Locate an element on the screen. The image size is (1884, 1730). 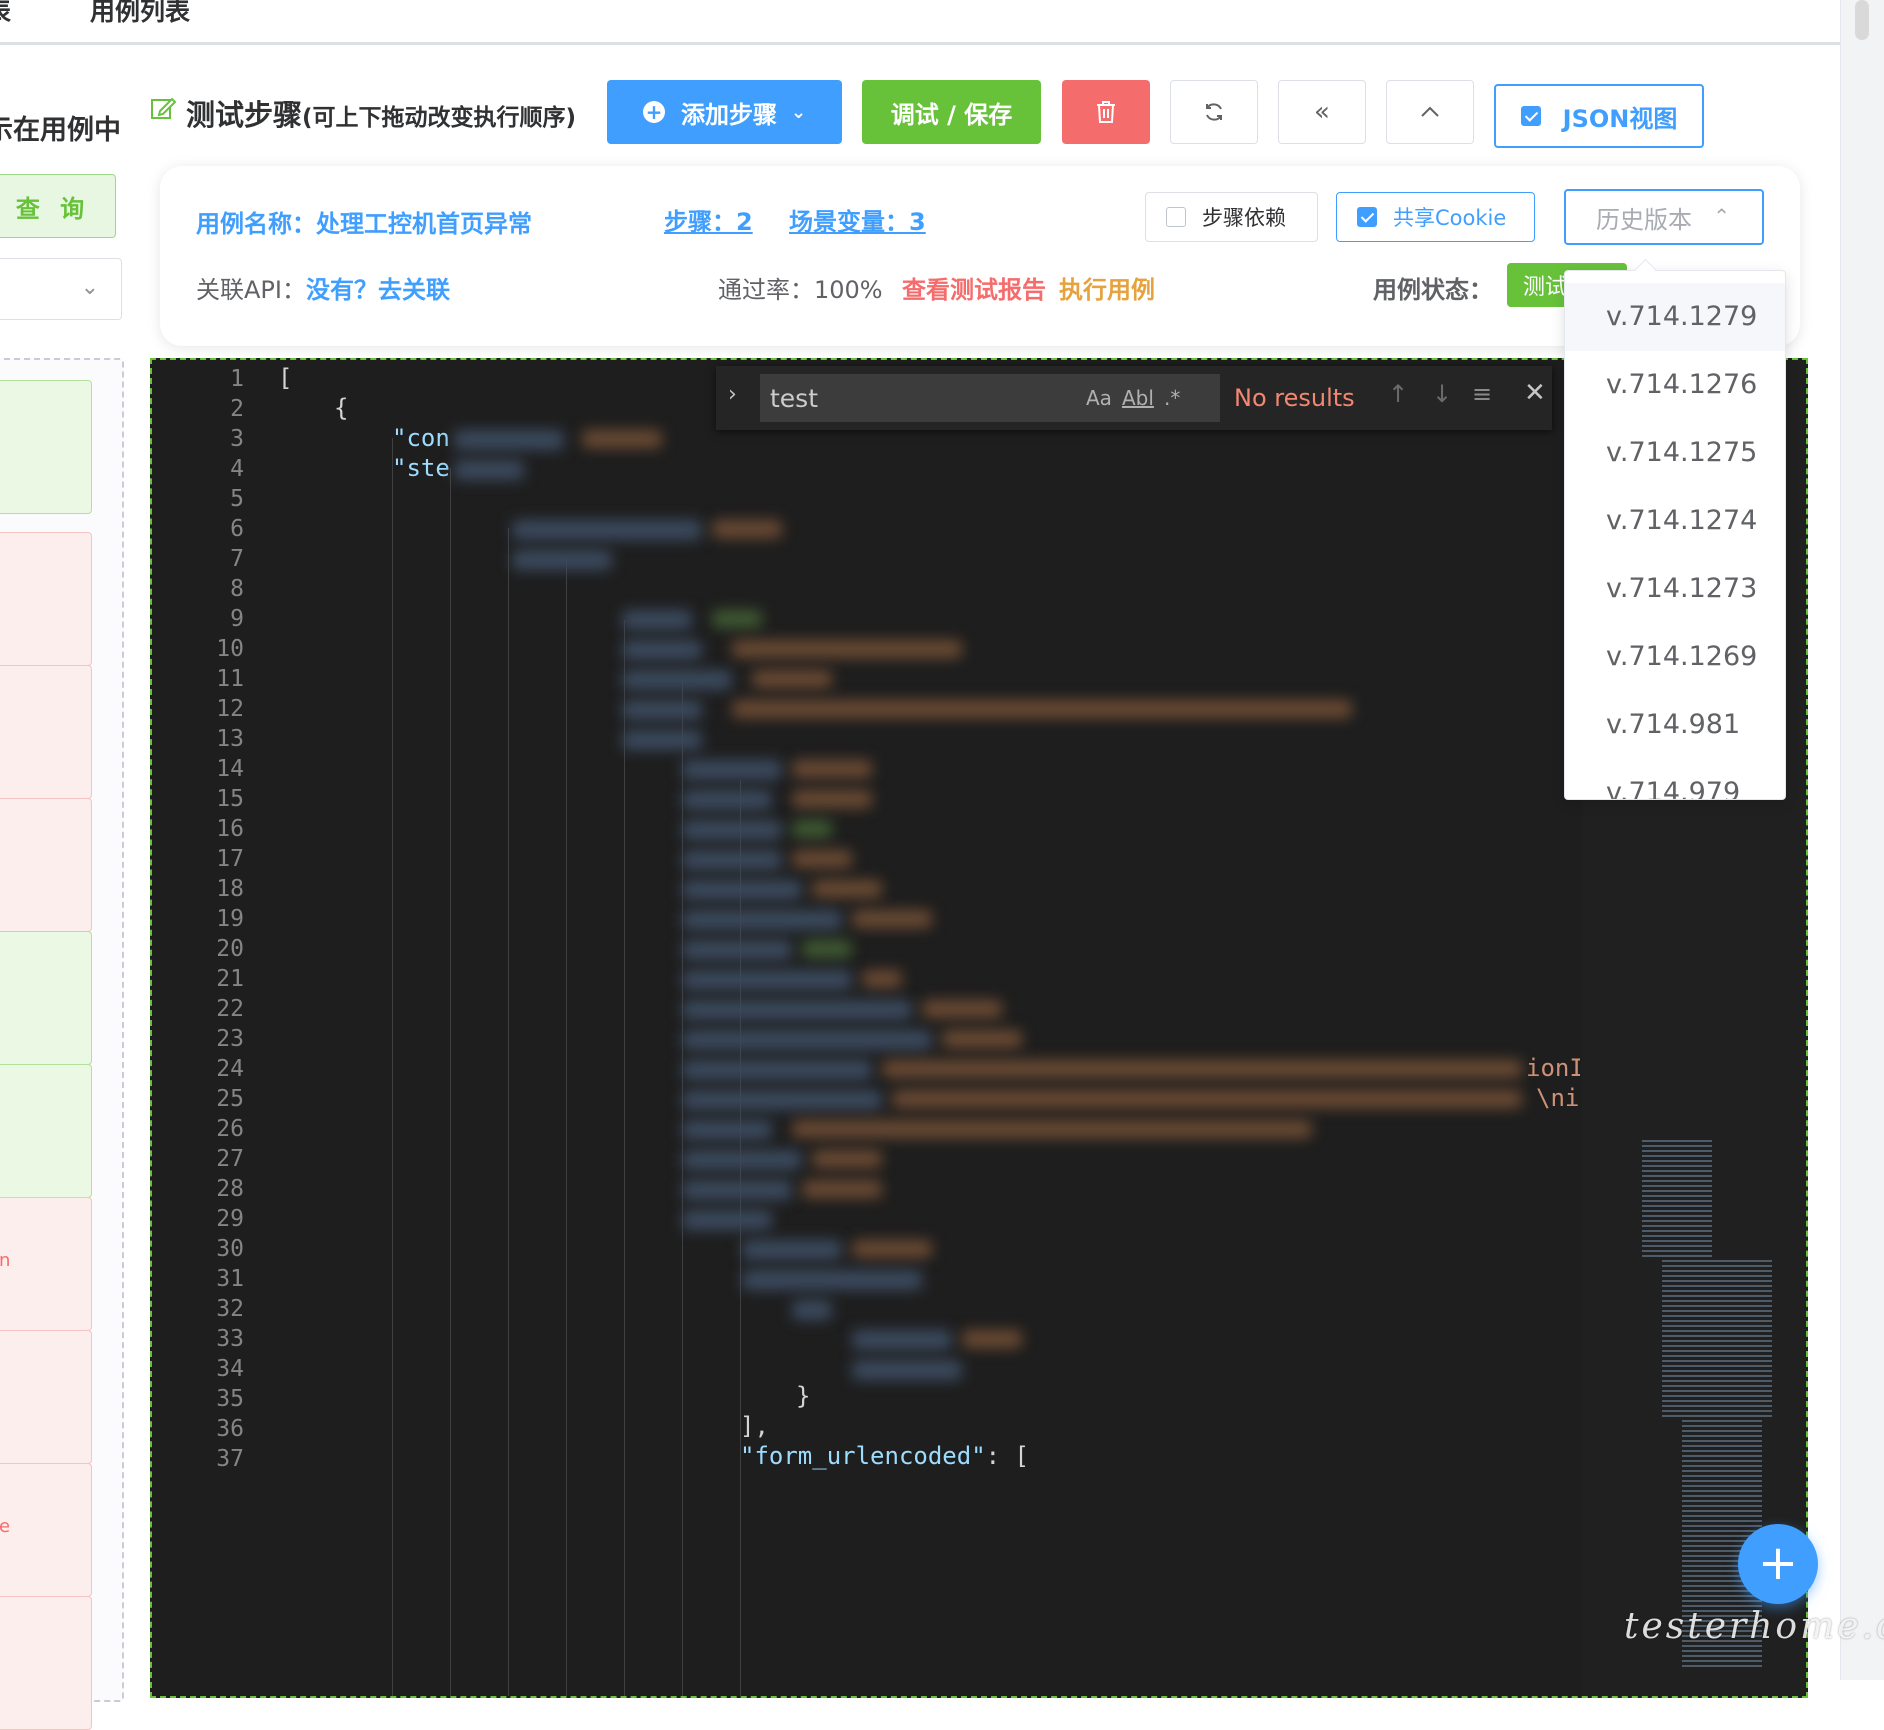
line-number: 2 is located at coordinates (237, 409).